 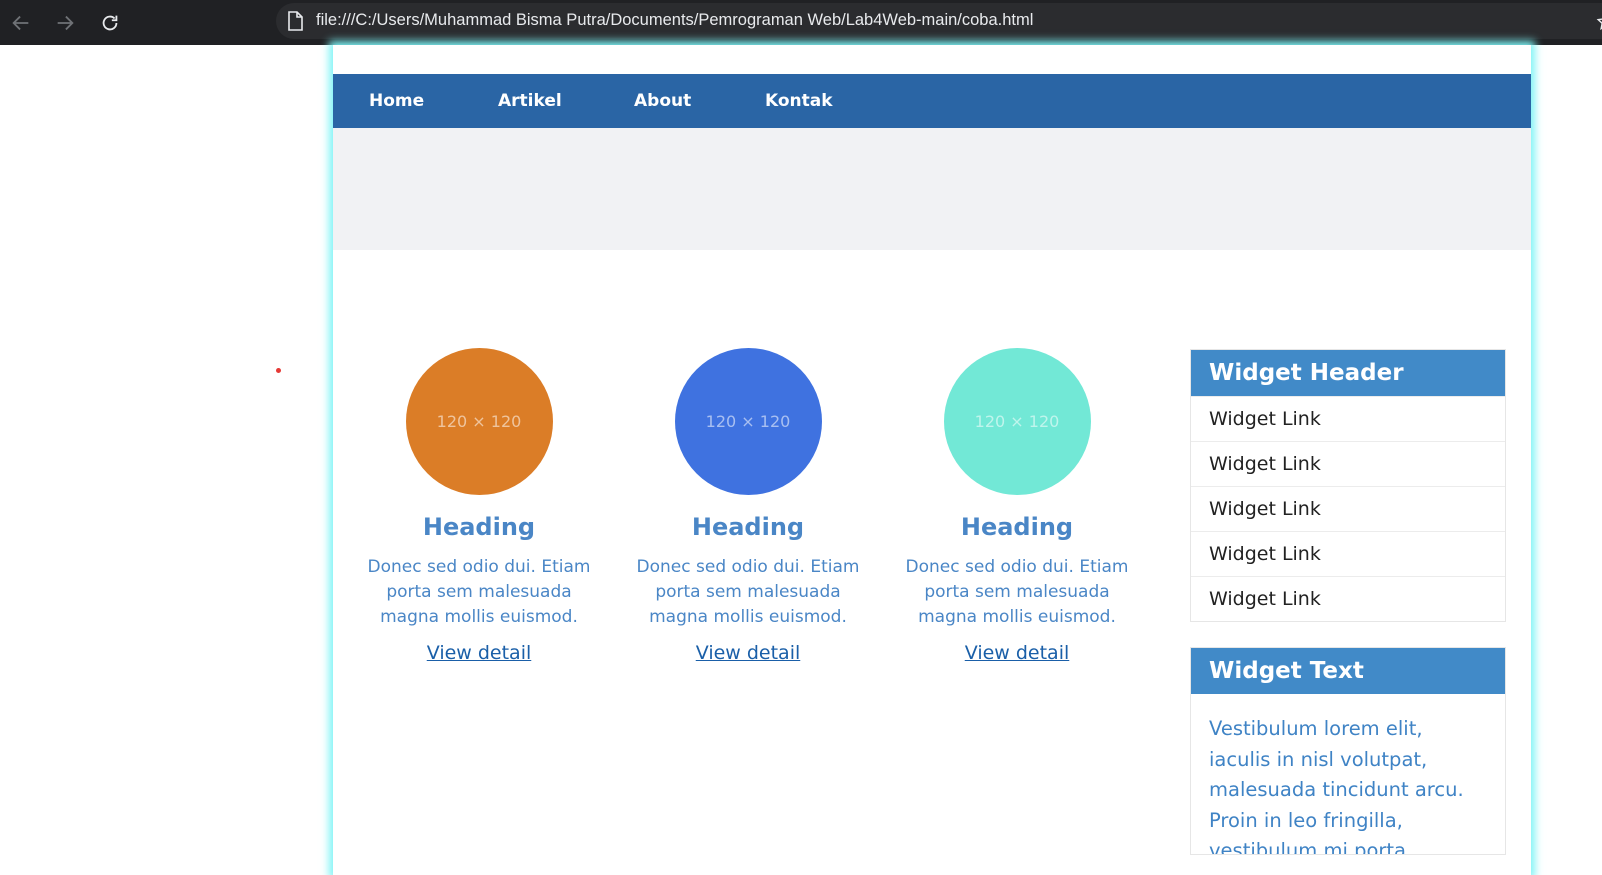 I want to click on arrow-left-icon, so click(x=20, y=23).